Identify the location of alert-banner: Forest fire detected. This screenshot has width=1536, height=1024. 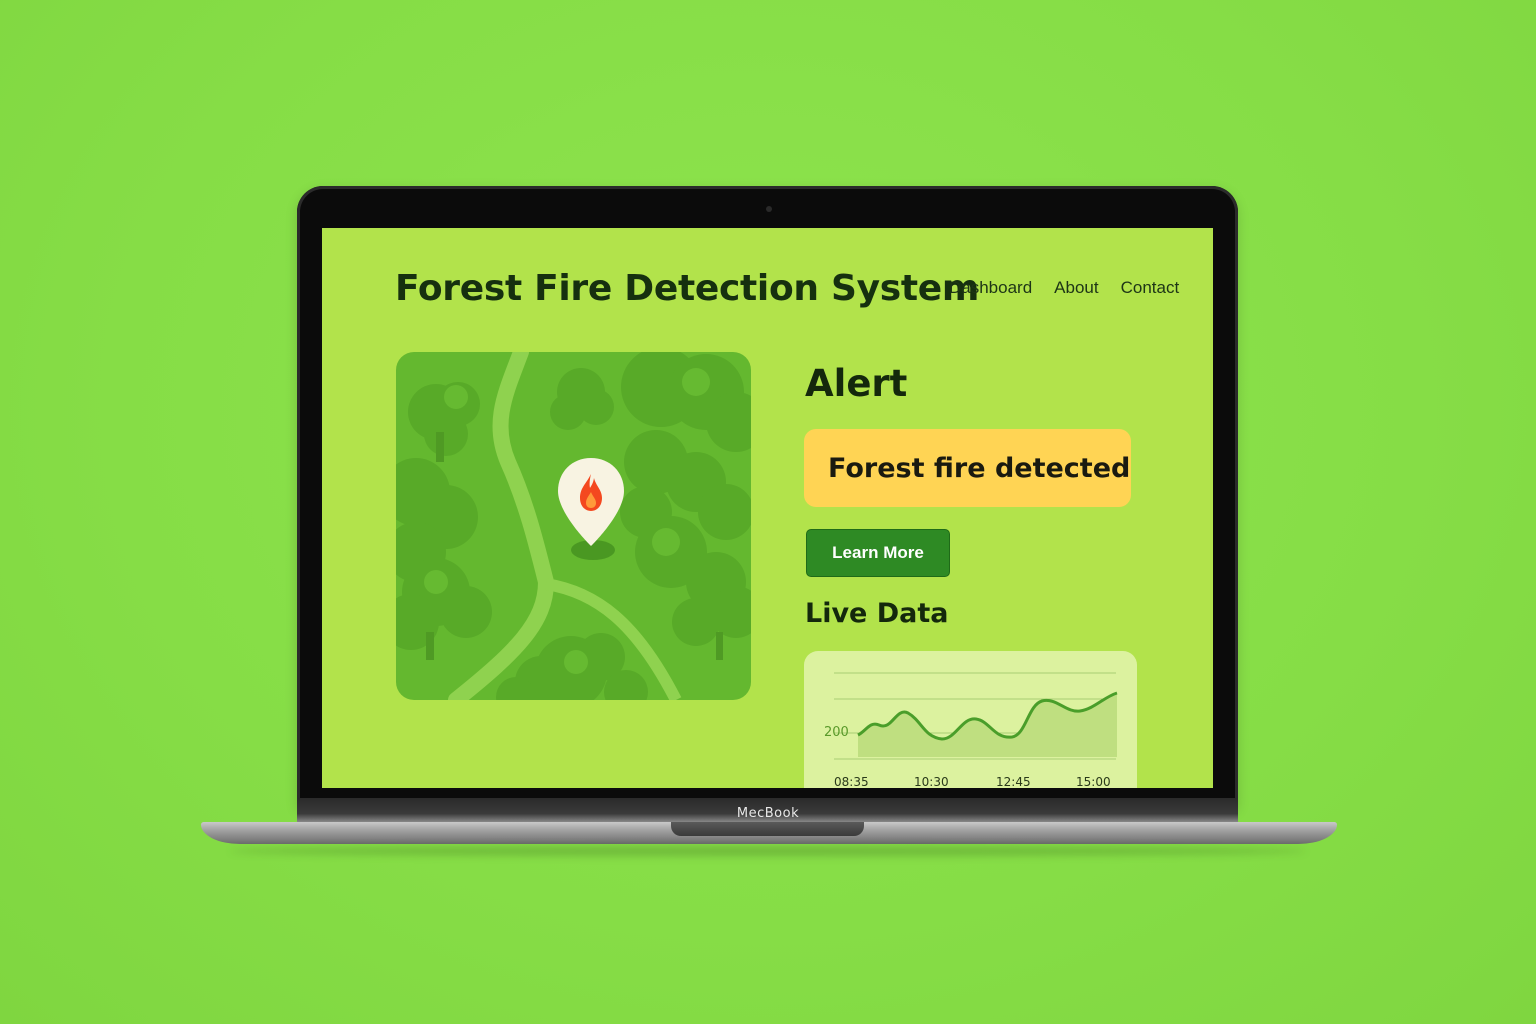
(967, 468).